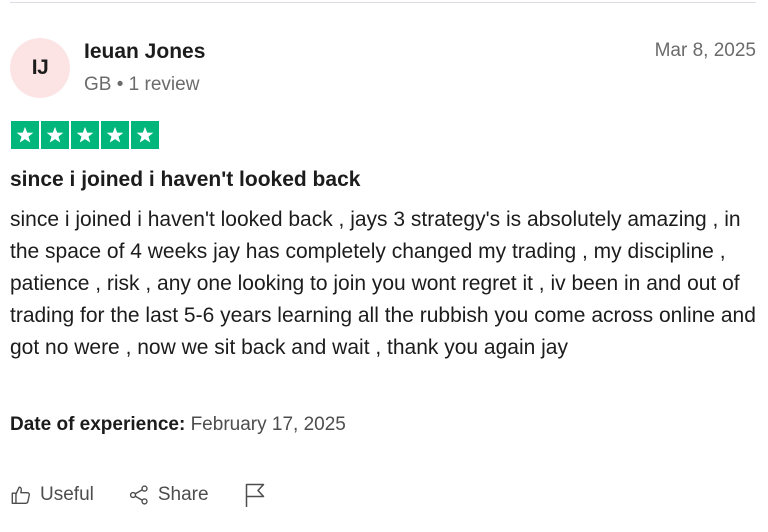  I want to click on report-button, so click(255, 495).